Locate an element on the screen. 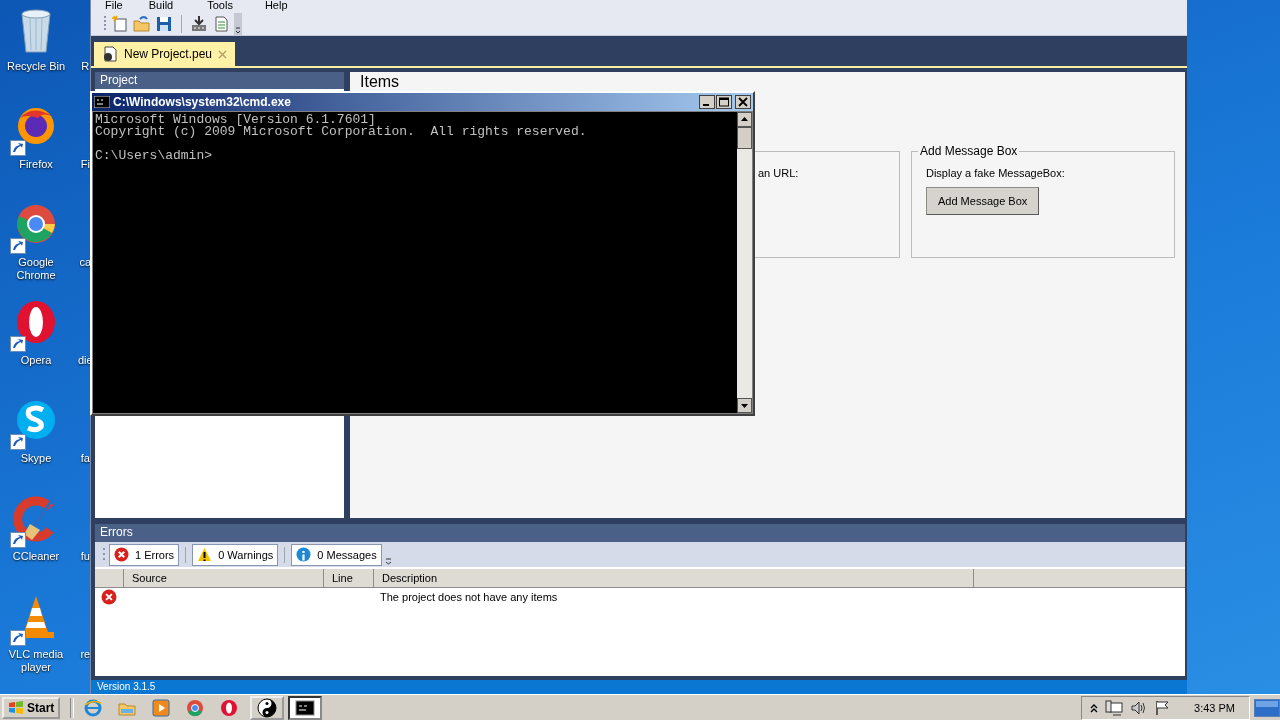 Image resolution: width=1280 pixels, height=720 pixels. filter-button: 0 Messages is located at coordinates (336, 554).